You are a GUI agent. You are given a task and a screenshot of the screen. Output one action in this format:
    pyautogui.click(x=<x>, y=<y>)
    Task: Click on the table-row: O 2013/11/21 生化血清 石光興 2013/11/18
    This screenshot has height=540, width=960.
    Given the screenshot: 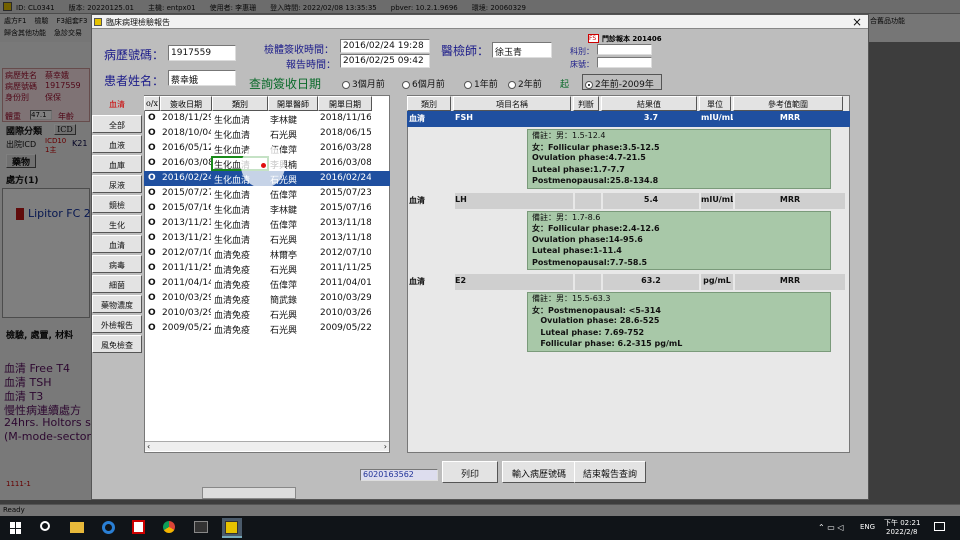 What is the action you would take?
    pyautogui.click(x=267, y=238)
    